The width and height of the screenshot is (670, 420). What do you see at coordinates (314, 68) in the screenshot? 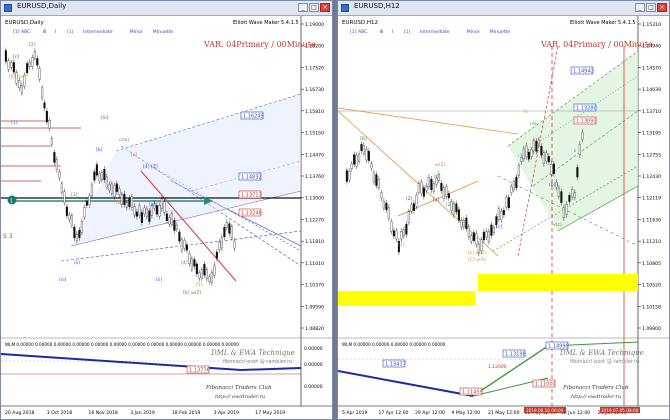
I see `price-tick-label: 1.17520` at bounding box center [314, 68].